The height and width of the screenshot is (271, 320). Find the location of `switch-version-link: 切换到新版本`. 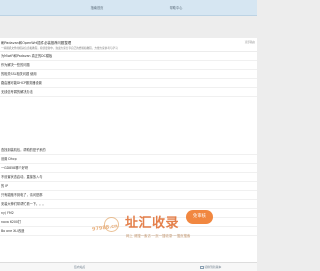

switch-version-link: 切换到新版本 is located at coordinates (210, 267).